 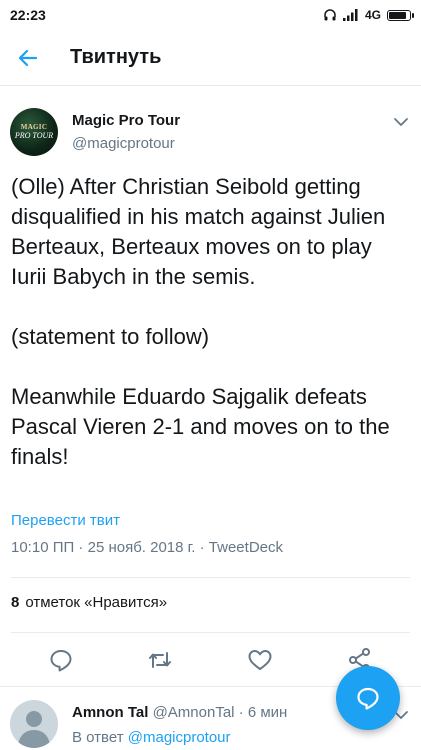 I want to click on default-avatar-icon, so click(x=34, y=729).